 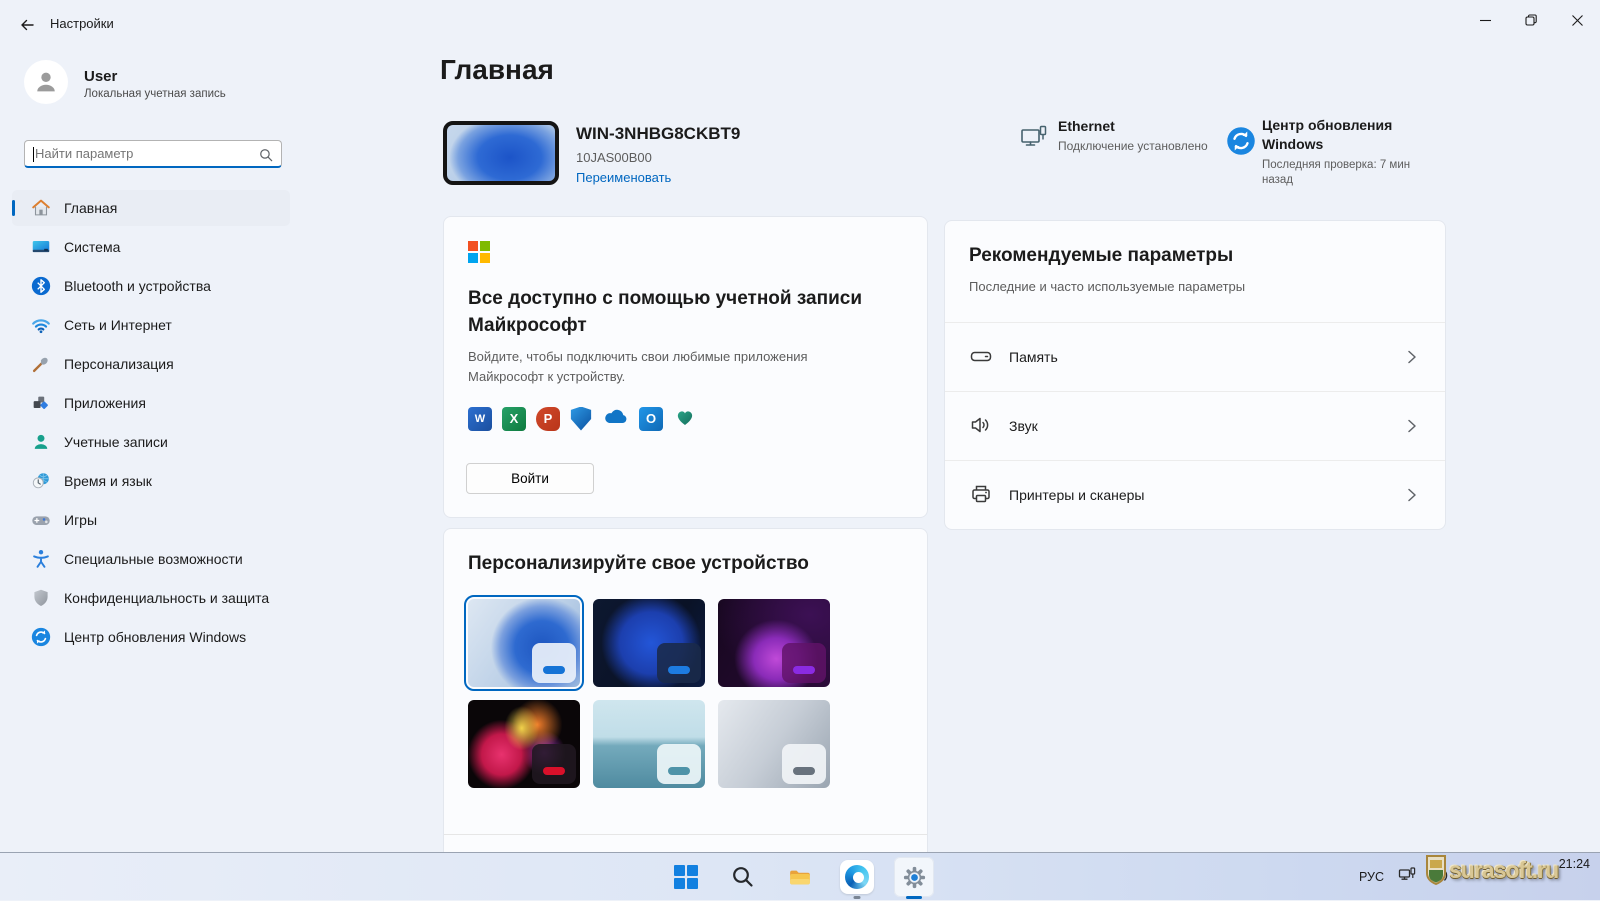 I want to click on recommended-subheading: Последние и часто используемые параметры, so click(x=1107, y=286).